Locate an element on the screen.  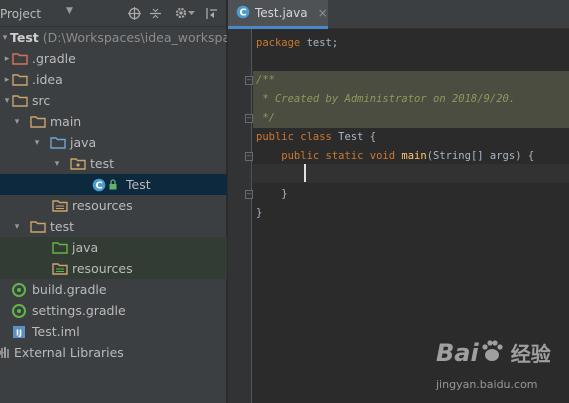
project-view-selector: Project is located at coordinates (20, 14).